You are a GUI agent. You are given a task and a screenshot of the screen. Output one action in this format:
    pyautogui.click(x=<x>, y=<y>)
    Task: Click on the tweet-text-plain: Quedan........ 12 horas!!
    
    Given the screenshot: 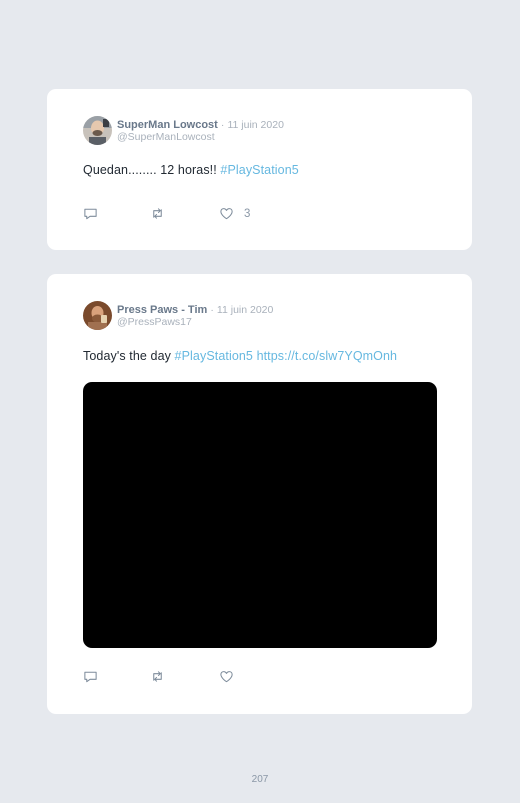 What is the action you would take?
    pyautogui.click(x=152, y=170)
    